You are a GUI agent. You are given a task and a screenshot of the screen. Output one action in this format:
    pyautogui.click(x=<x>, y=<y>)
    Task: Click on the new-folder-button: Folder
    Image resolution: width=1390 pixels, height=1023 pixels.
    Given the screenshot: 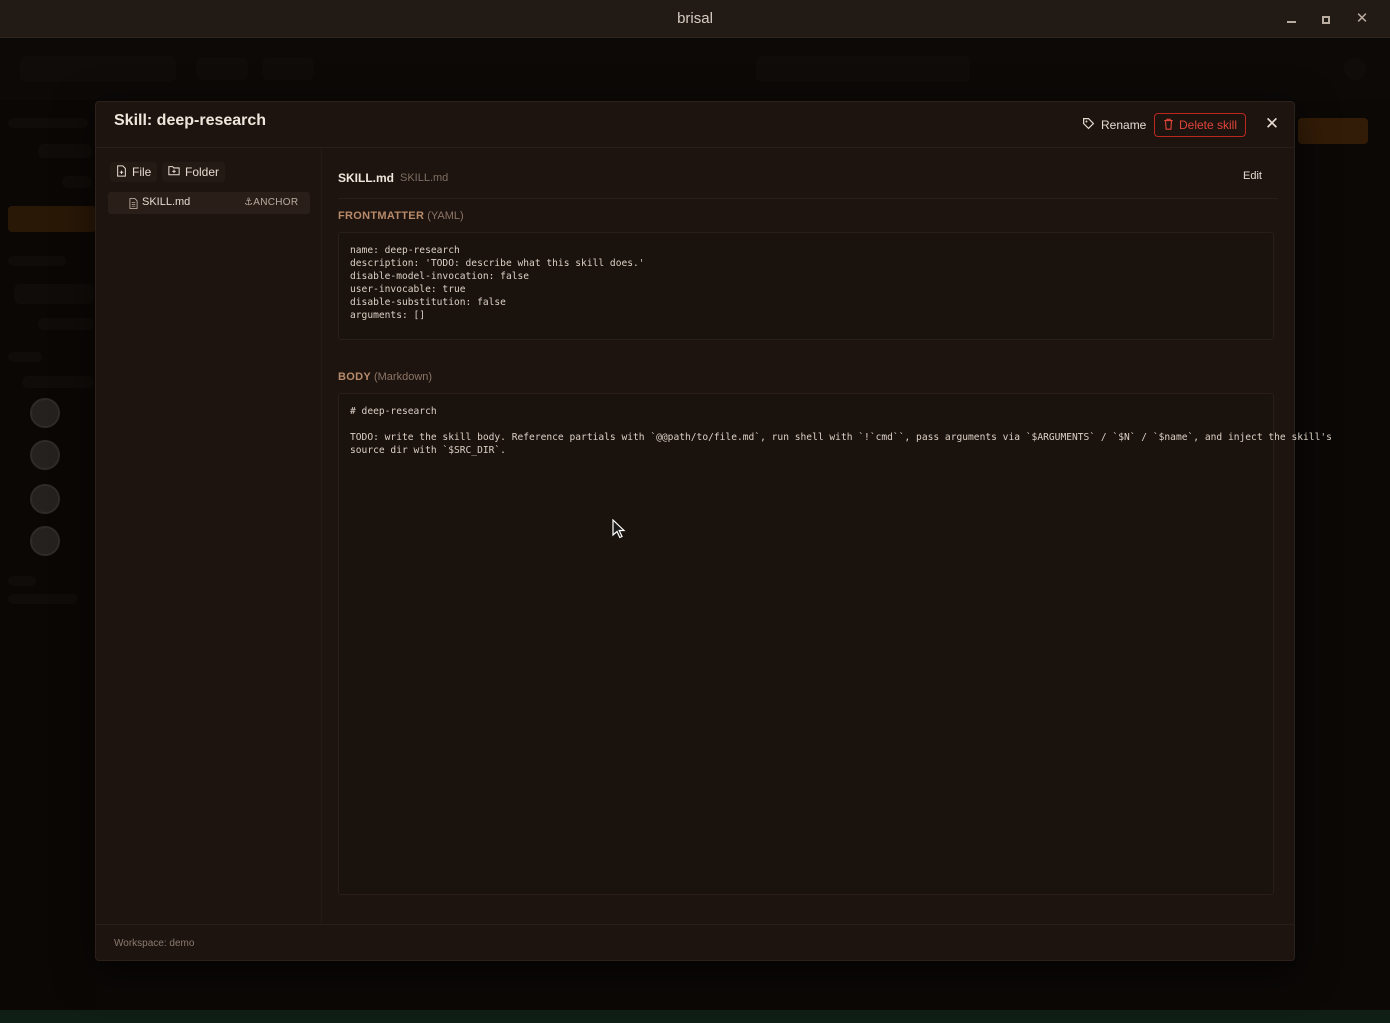 What is the action you would take?
    pyautogui.click(x=194, y=172)
    